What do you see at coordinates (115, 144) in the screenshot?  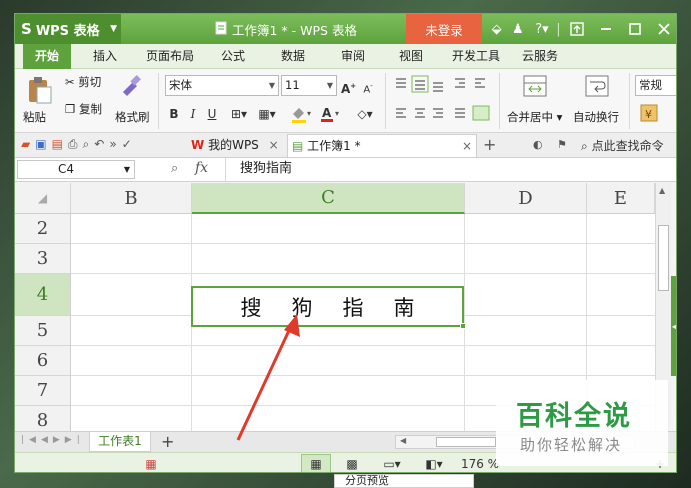 I see `redo-more-icon: »` at bounding box center [115, 144].